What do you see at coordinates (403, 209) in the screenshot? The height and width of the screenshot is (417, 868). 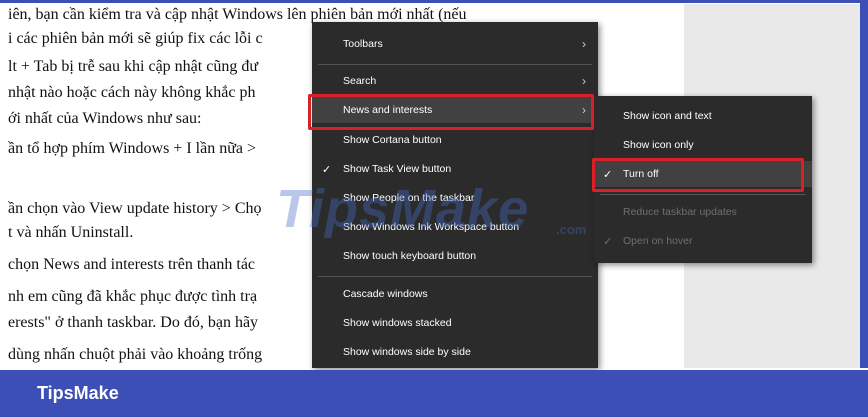 I see `watermark-logo: TipsMake` at bounding box center [403, 209].